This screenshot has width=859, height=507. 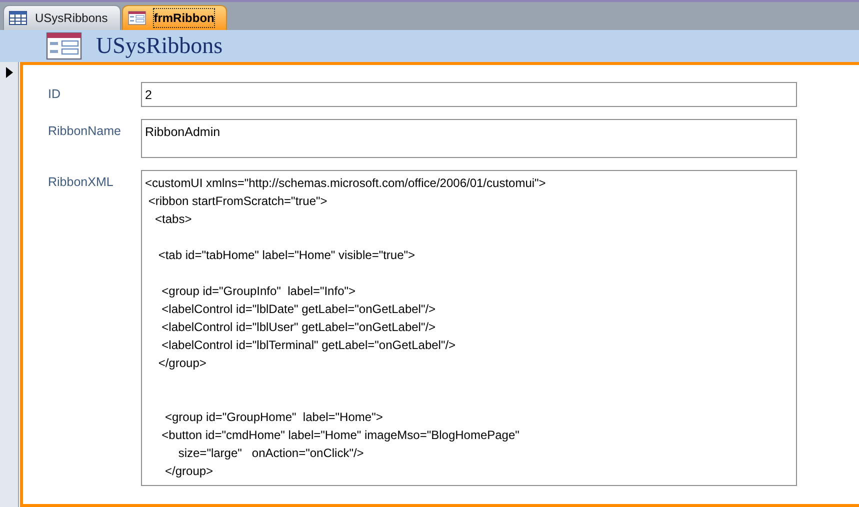 What do you see at coordinates (175, 17) in the screenshot?
I see `document-tab: frmRibbon` at bounding box center [175, 17].